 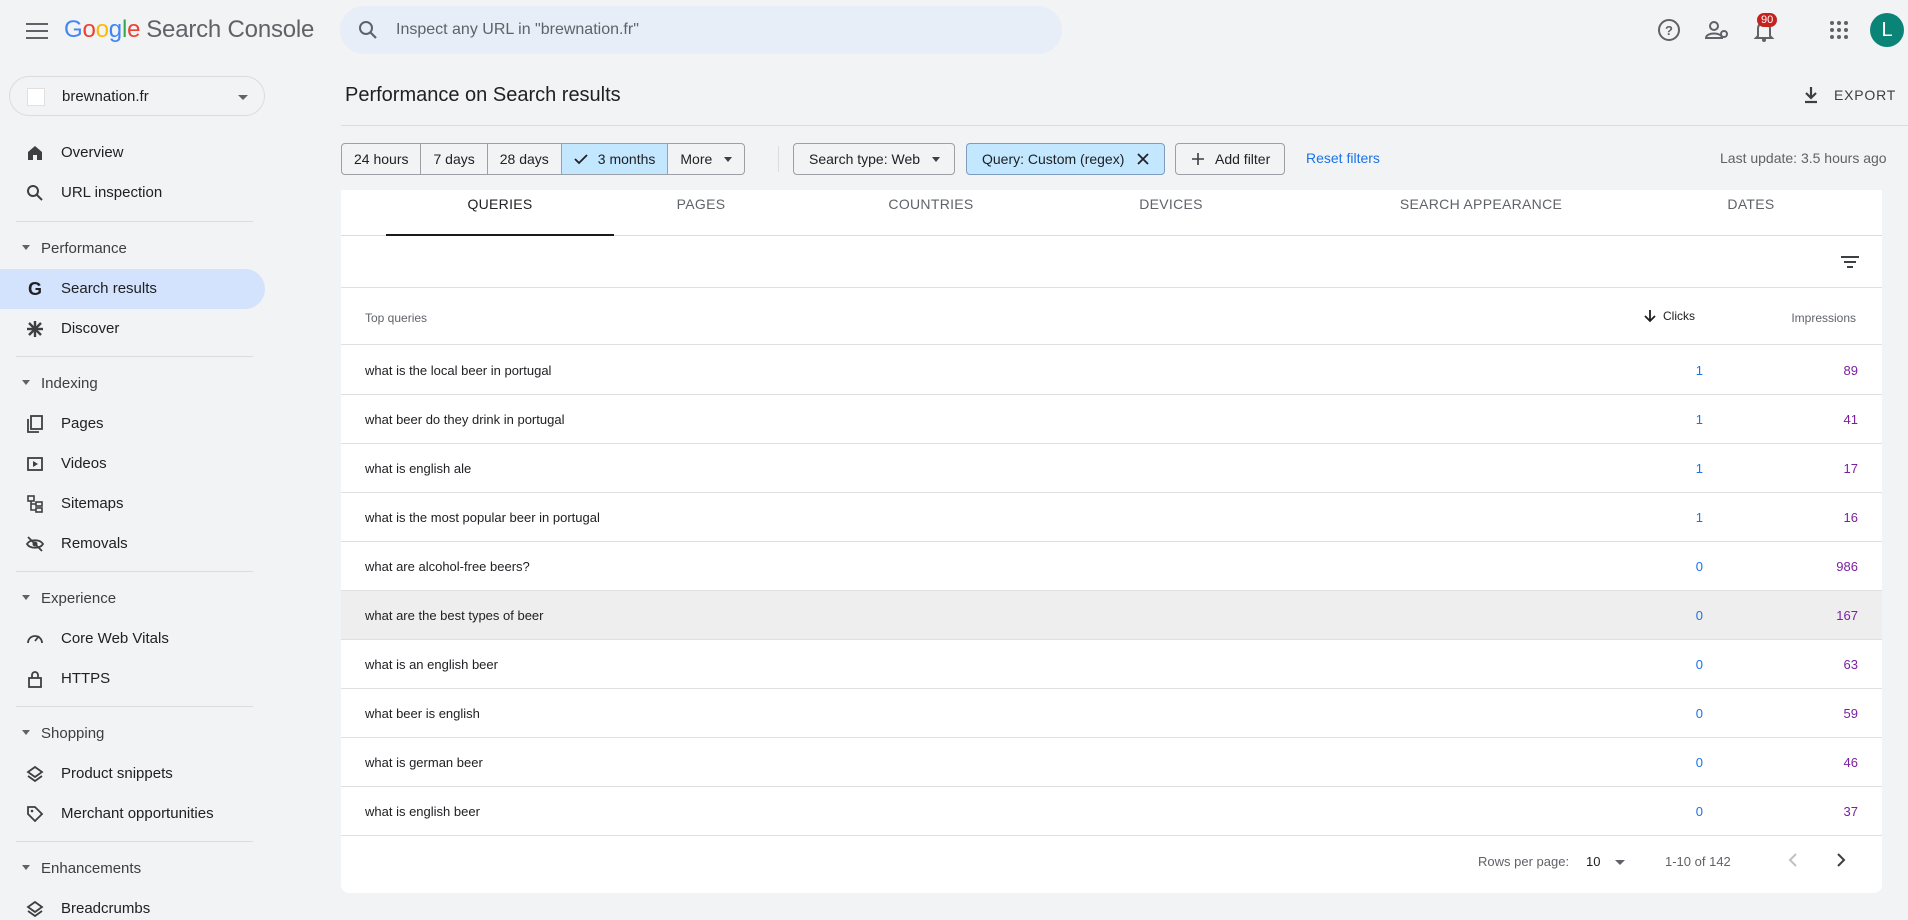 I want to click on rows-per-page-label: Rows per page:, so click(x=1524, y=861).